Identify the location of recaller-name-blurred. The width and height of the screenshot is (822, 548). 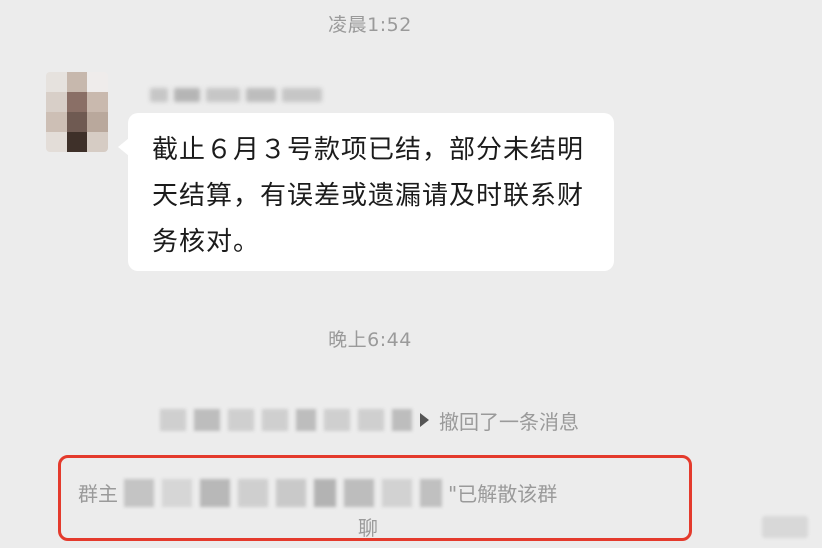
(286, 420).